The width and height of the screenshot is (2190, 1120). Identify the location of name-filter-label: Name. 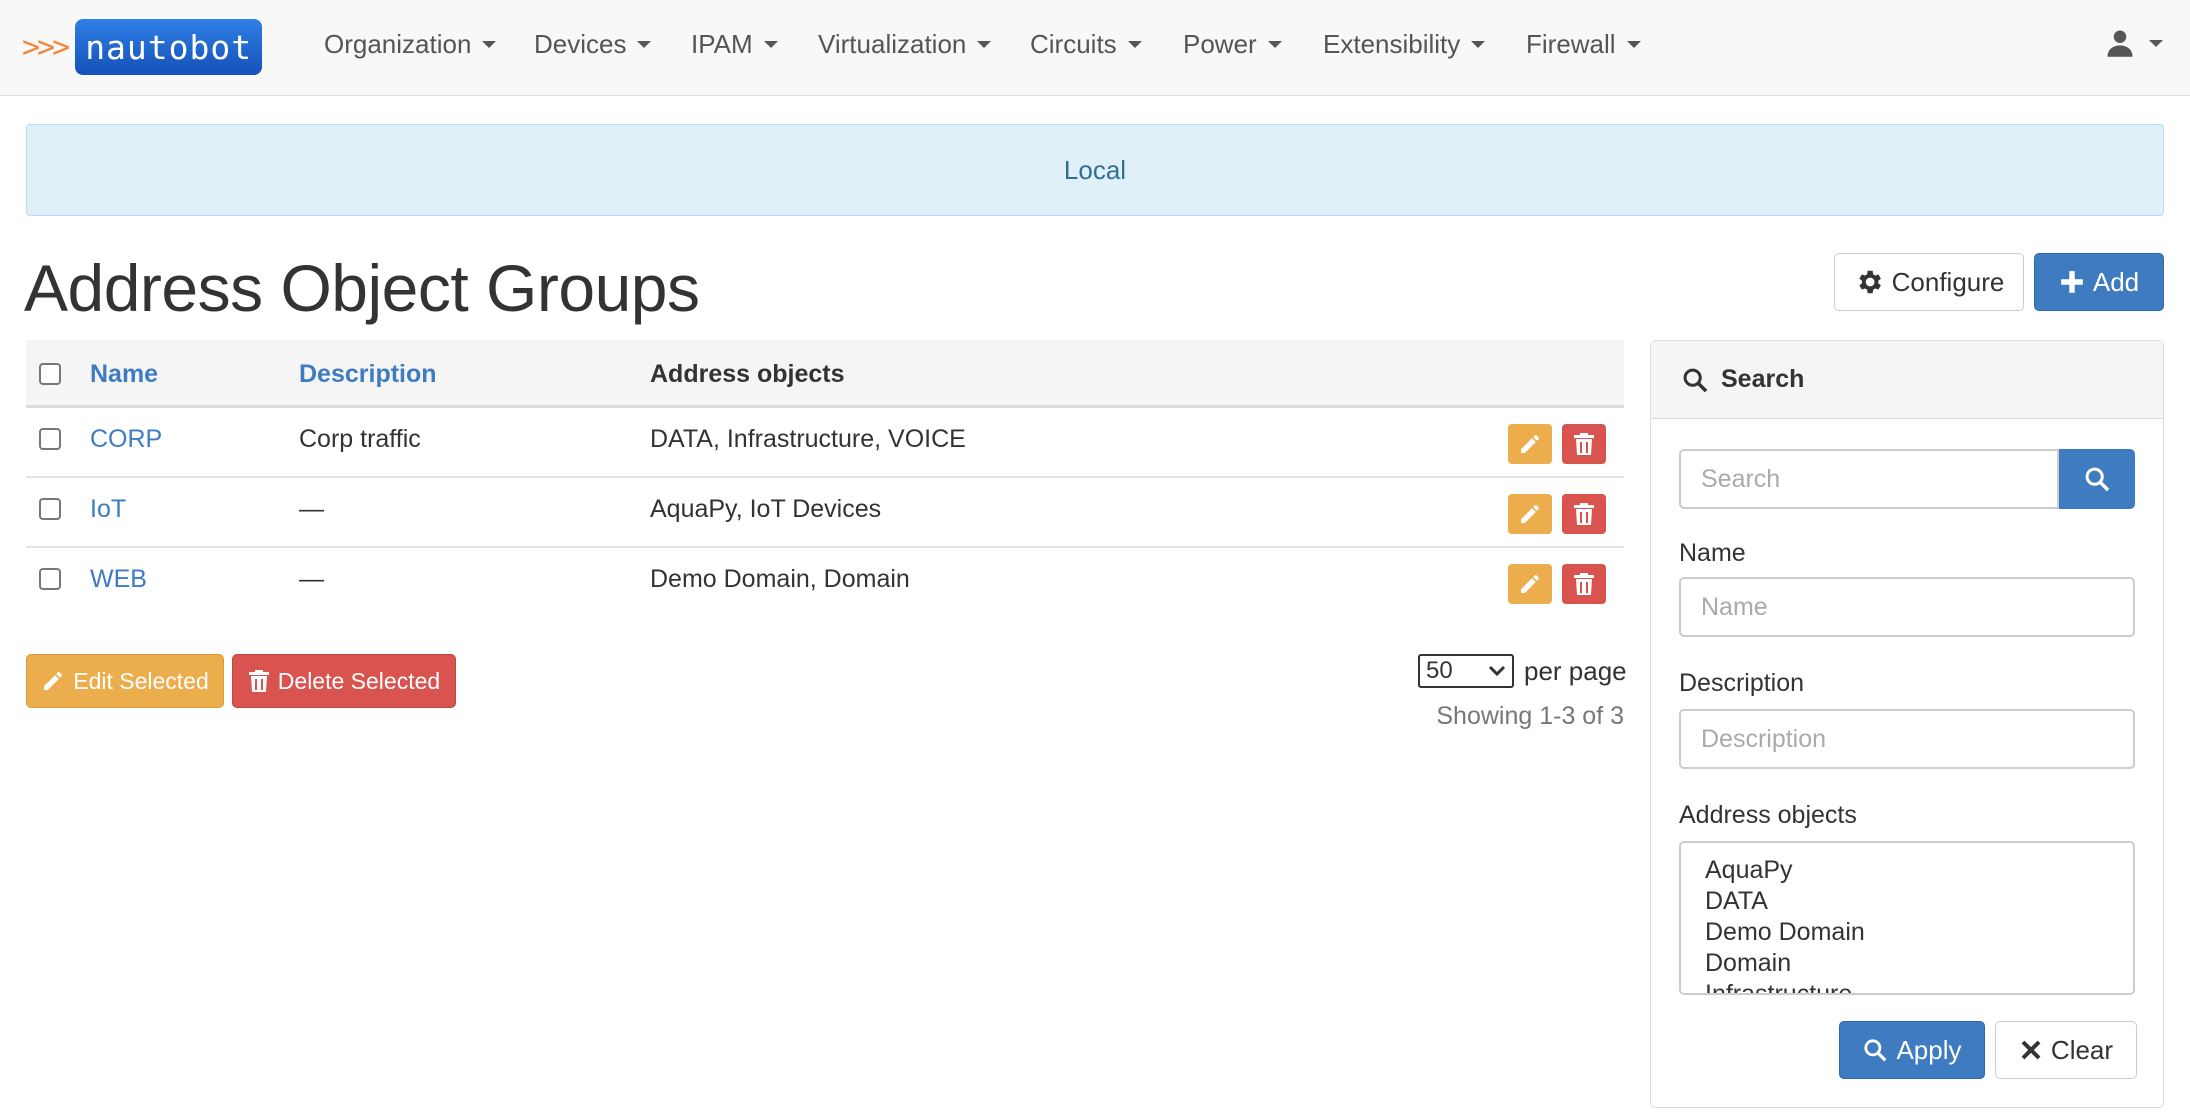
(1712, 553).